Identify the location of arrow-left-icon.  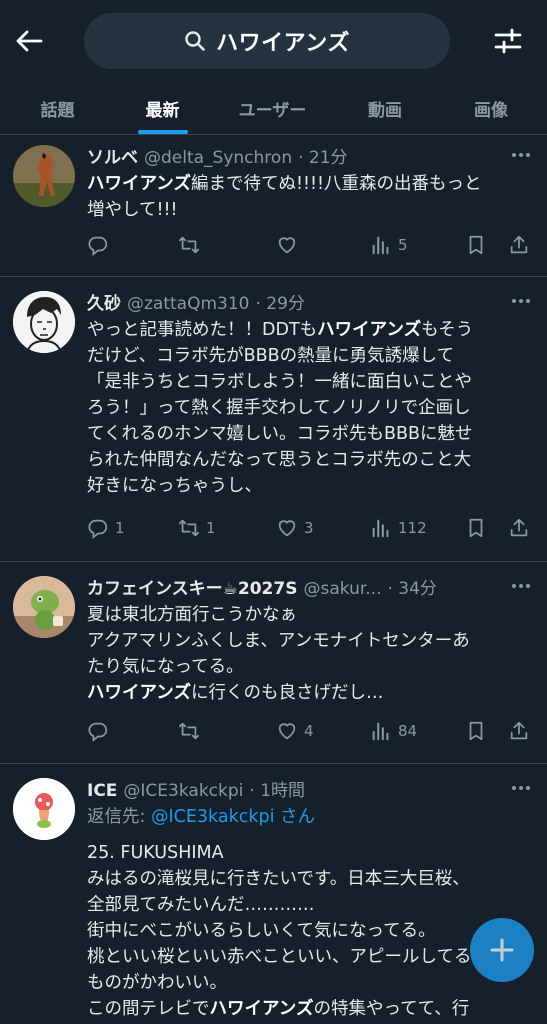
(29, 41).